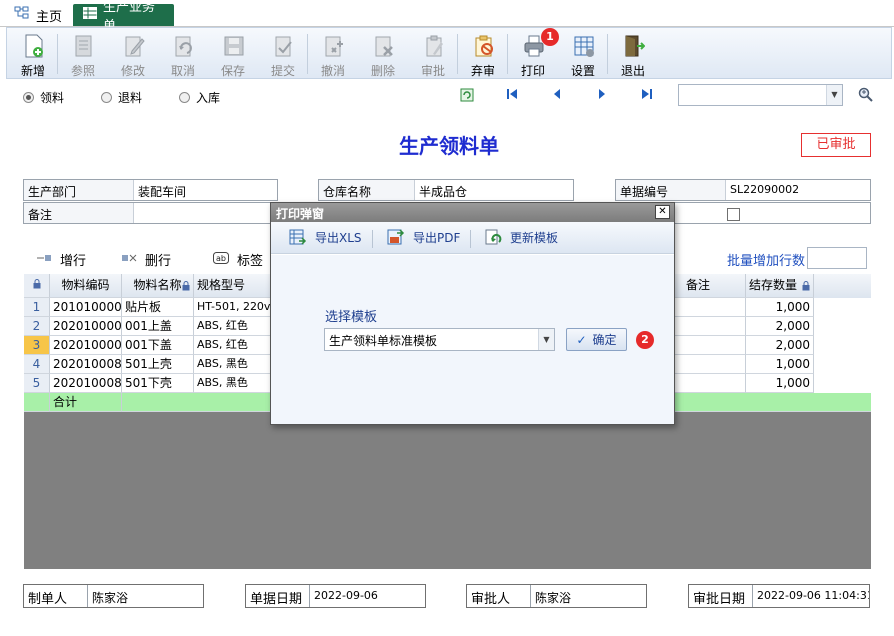  What do you see at coordinates (32, 71) in the screenshot?
I see `new-label: 新增` at bounding box center [32, 71].